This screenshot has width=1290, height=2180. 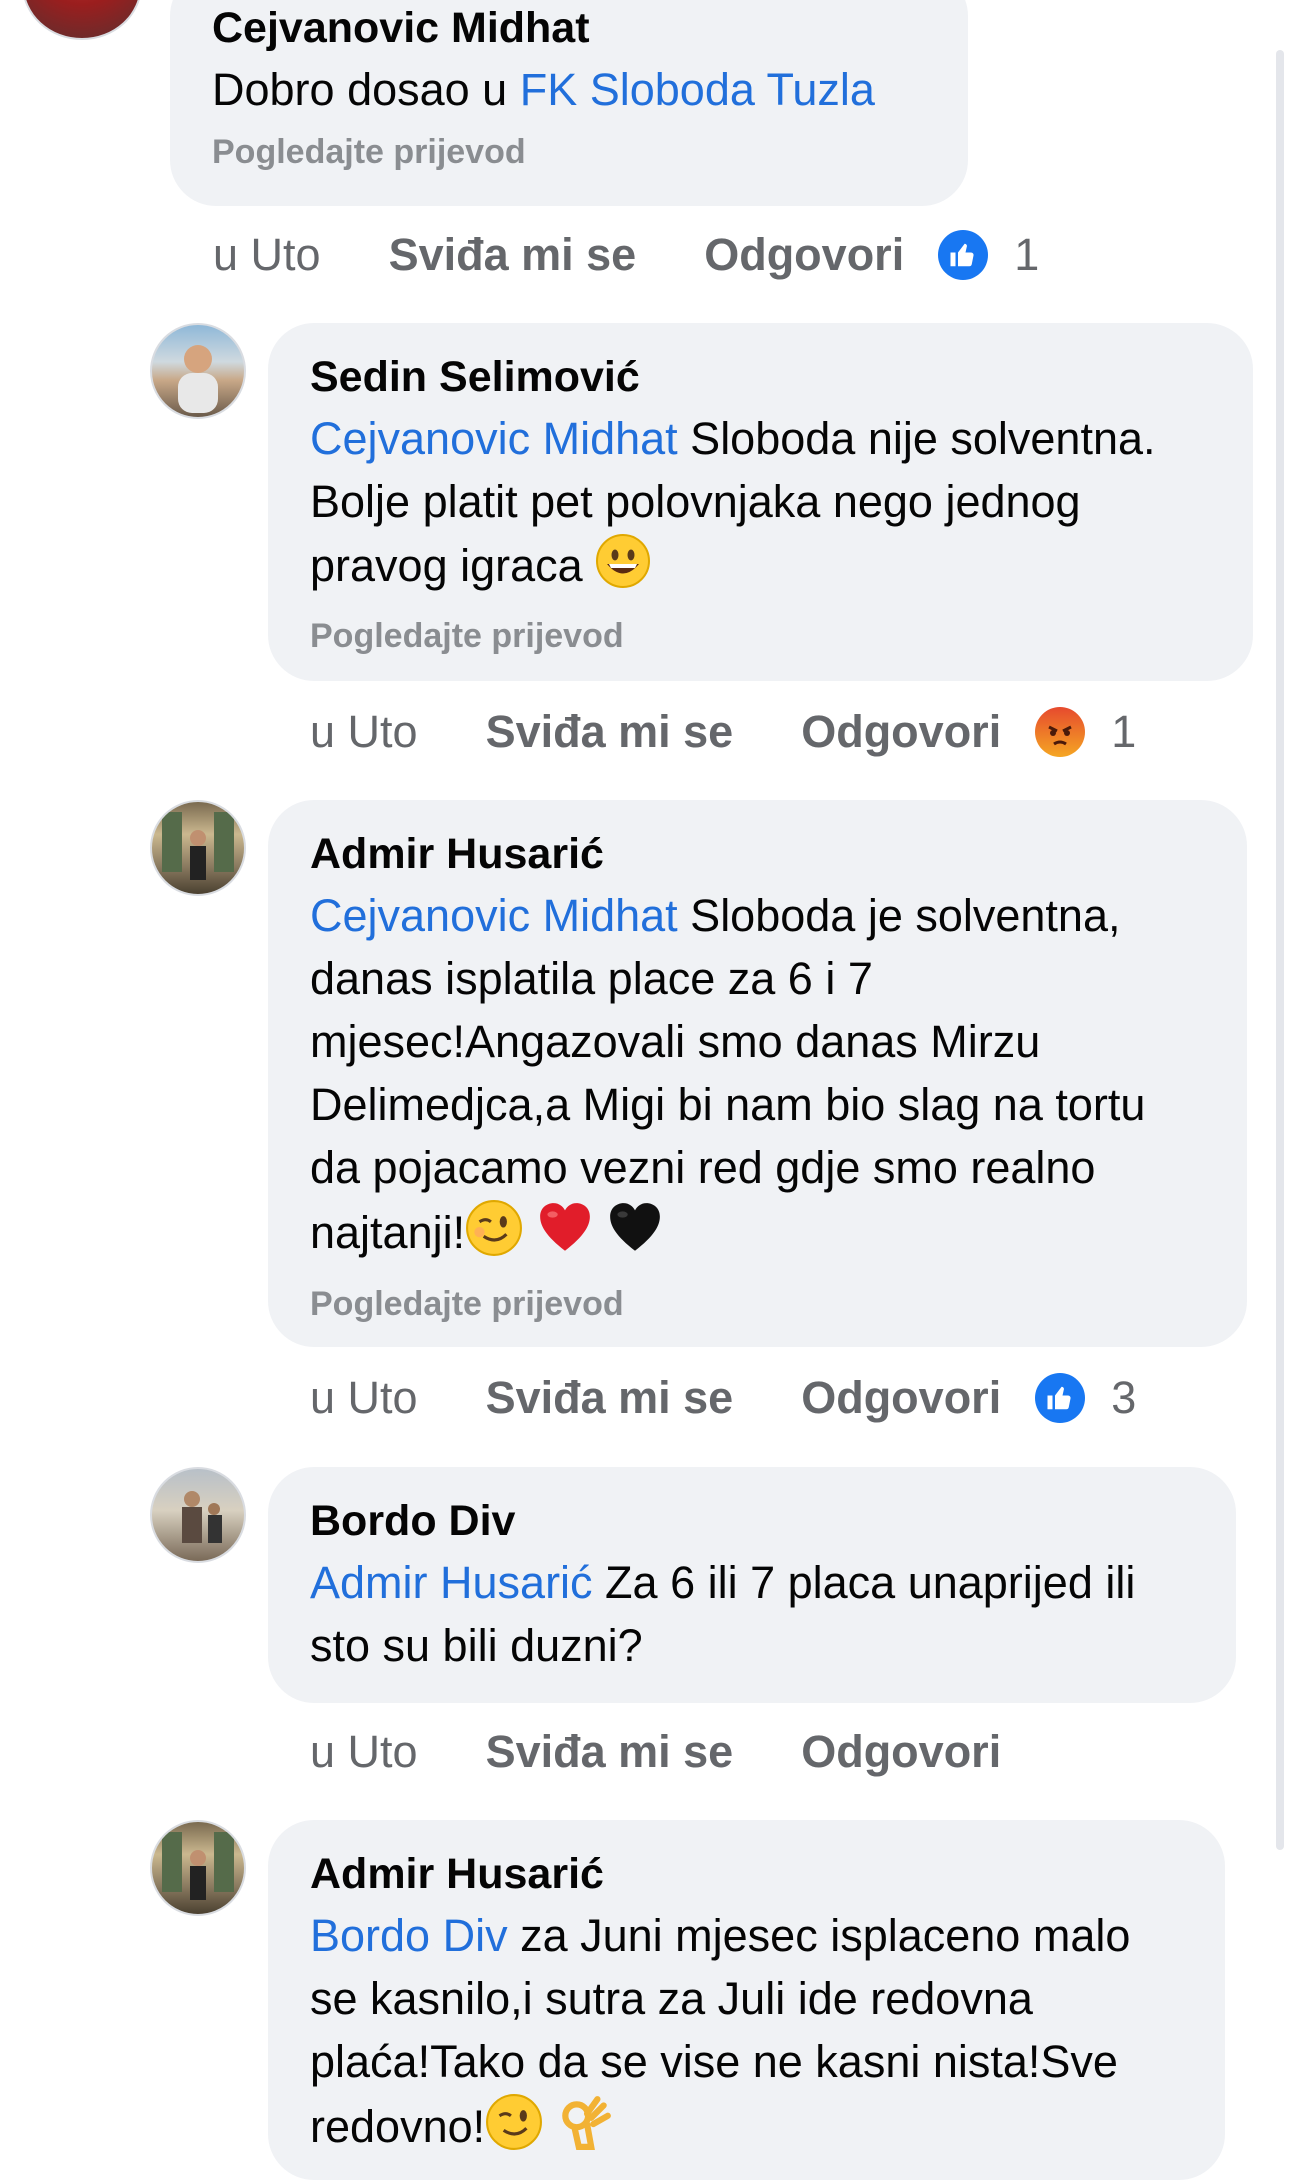 I want to click on comment-actions: u Uto Sviđa mi se Odgovori 3, so click(x=723, y=1398).